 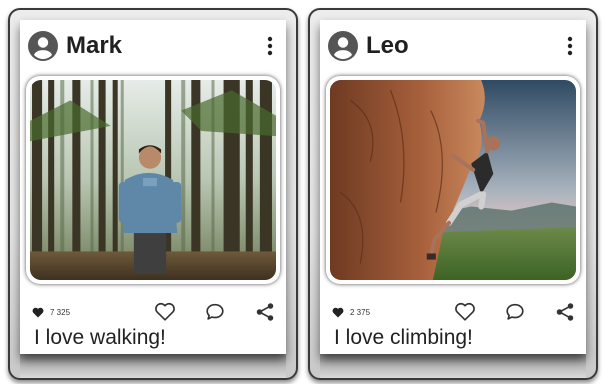 What do you see at coordinates (454, 46) in the screenshot?
I see `post-header: Leo` at bounding box center [454, 46].